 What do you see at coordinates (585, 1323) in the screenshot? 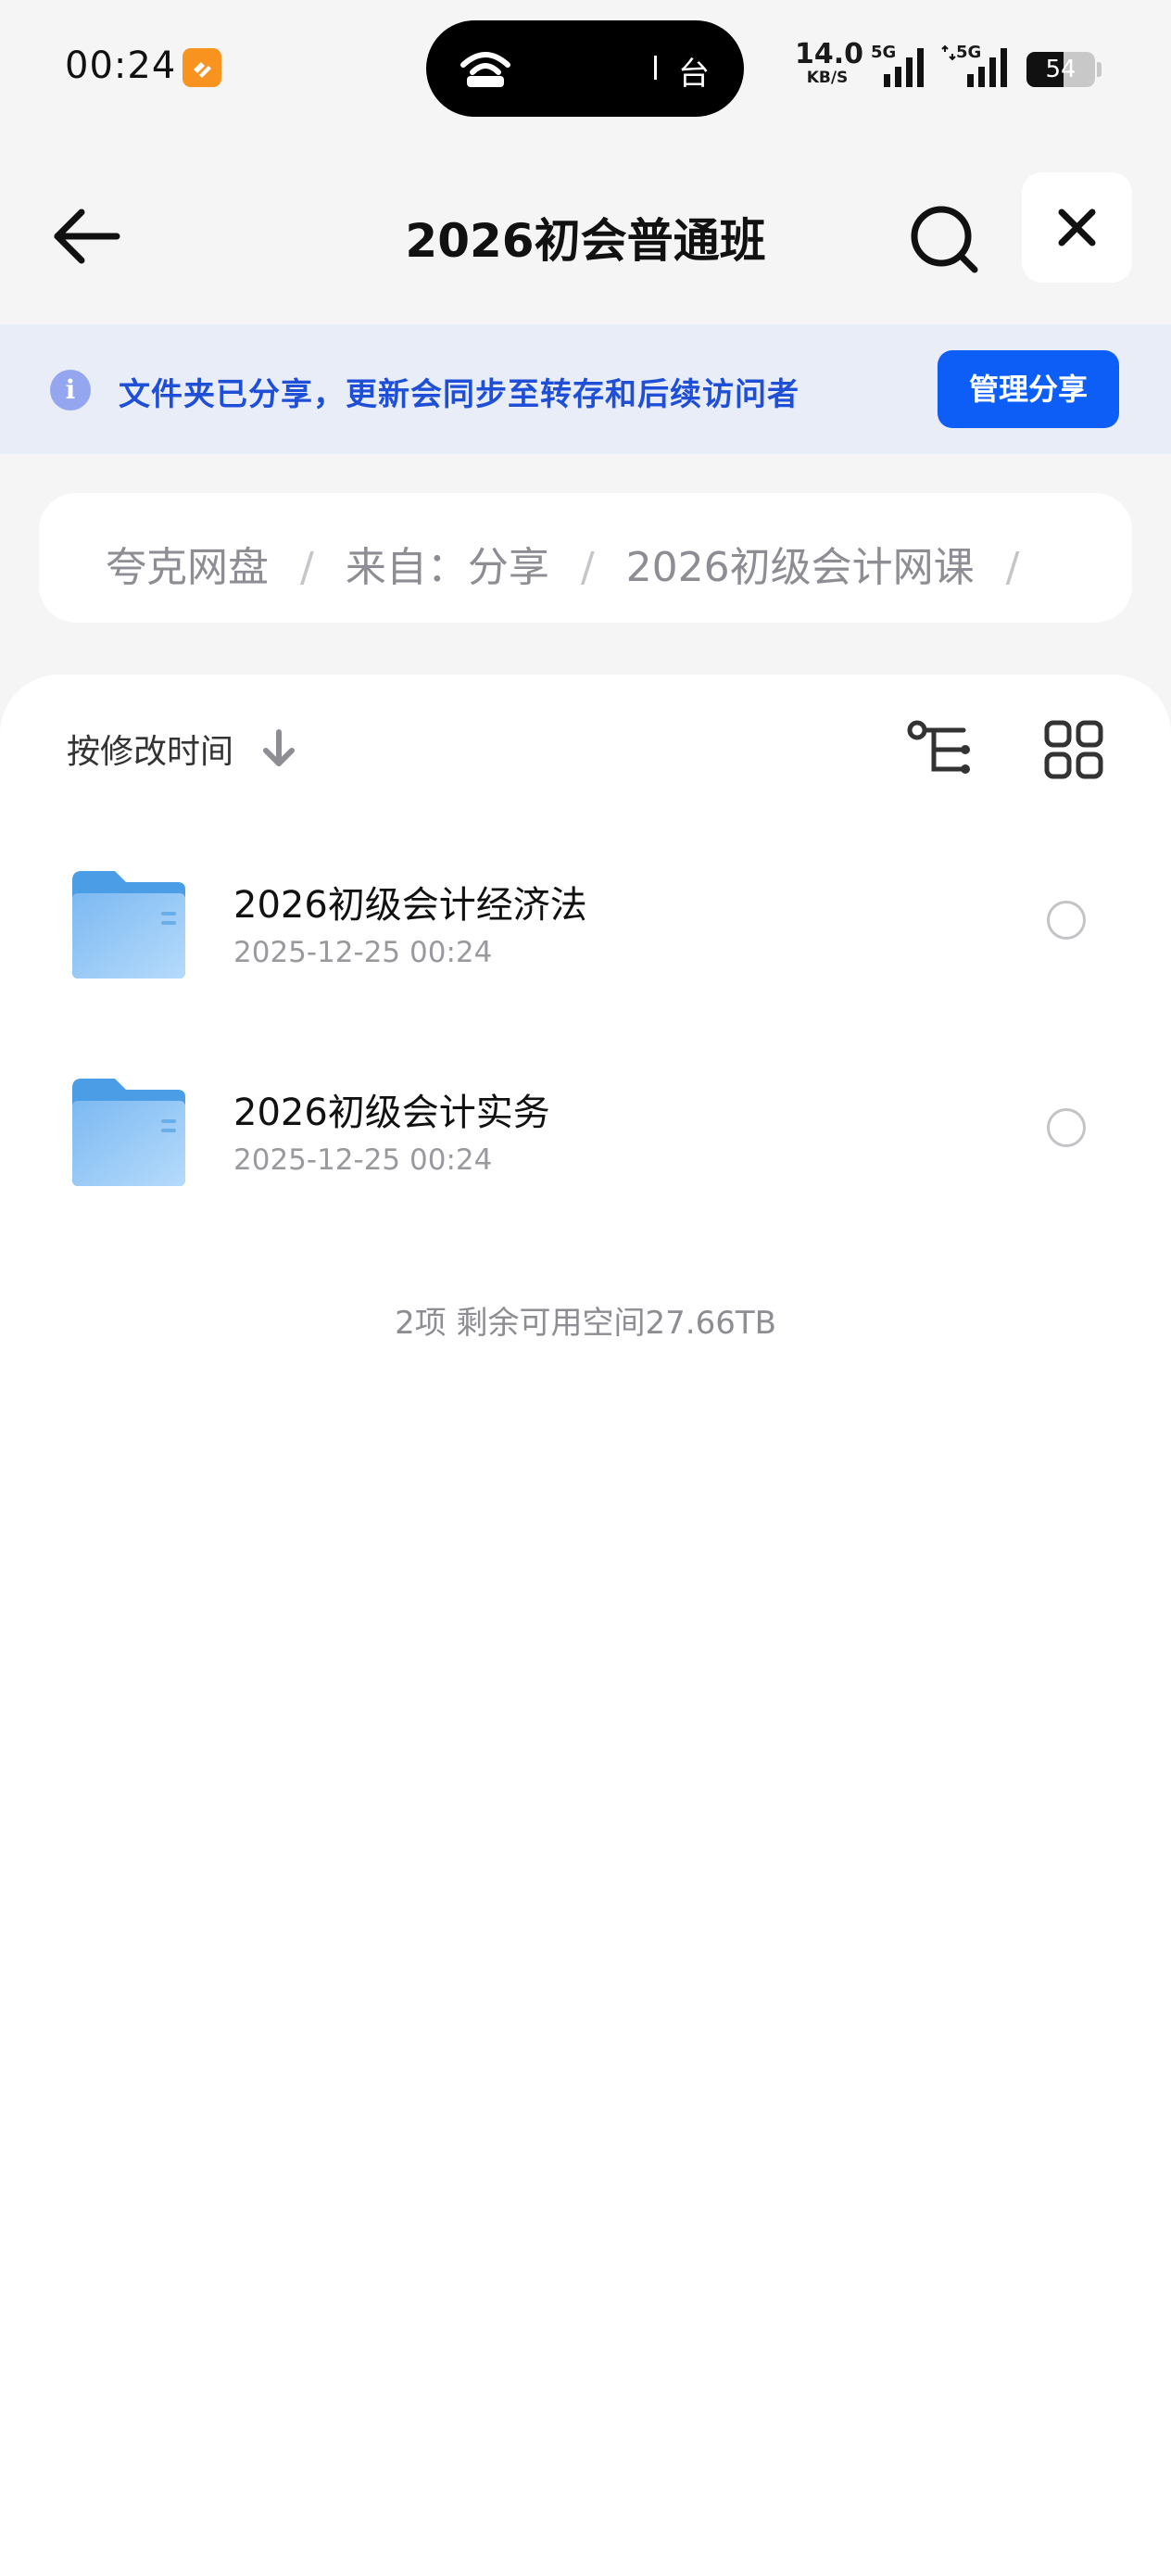
I see `storage-summary: 2项 剩余可用空间27.66TB` at bounding box center [585, 1323].